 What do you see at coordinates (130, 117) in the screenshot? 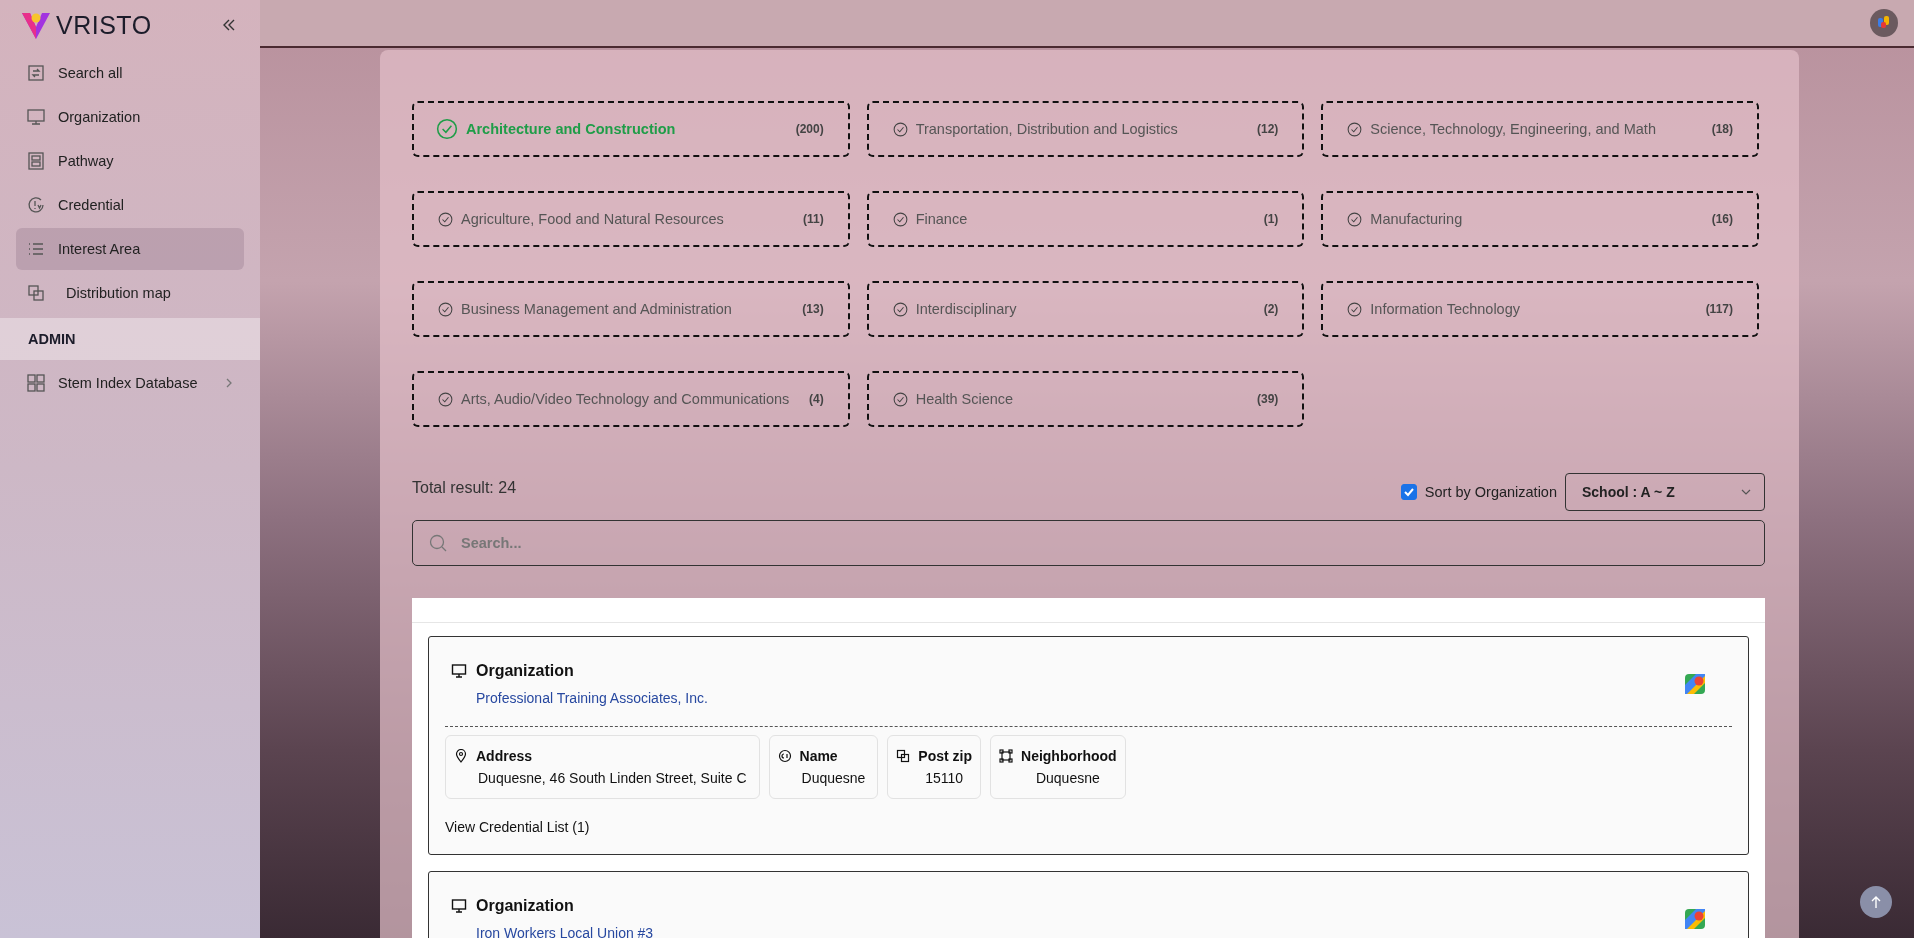
I see `sidebar-item: Organization` at bounding box center [130, 117].